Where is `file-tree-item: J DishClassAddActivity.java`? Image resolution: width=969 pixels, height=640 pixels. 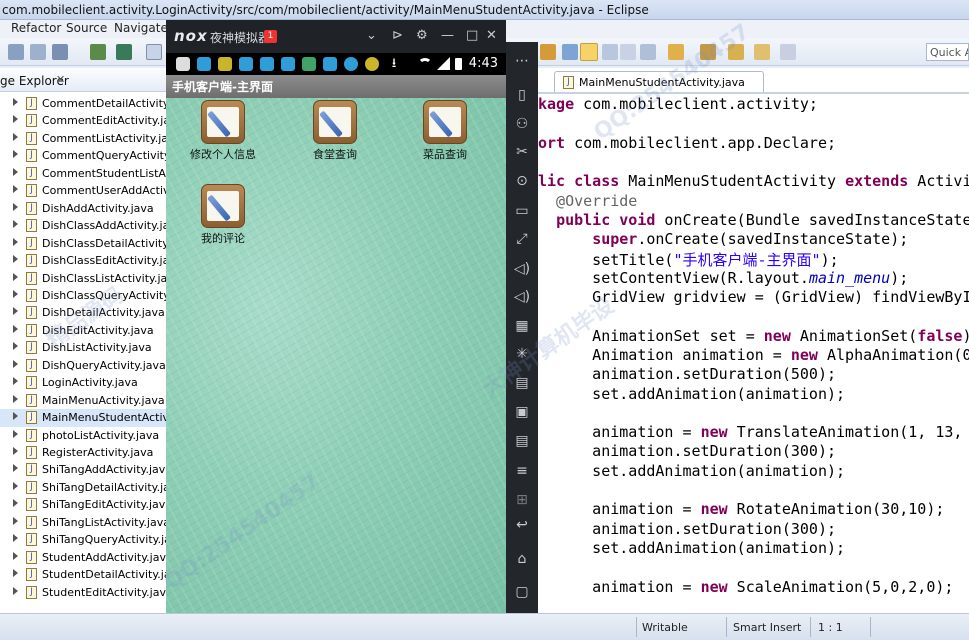
file-tree-item: J DishClassAddActivity.java is located at coordinates (83, 225).